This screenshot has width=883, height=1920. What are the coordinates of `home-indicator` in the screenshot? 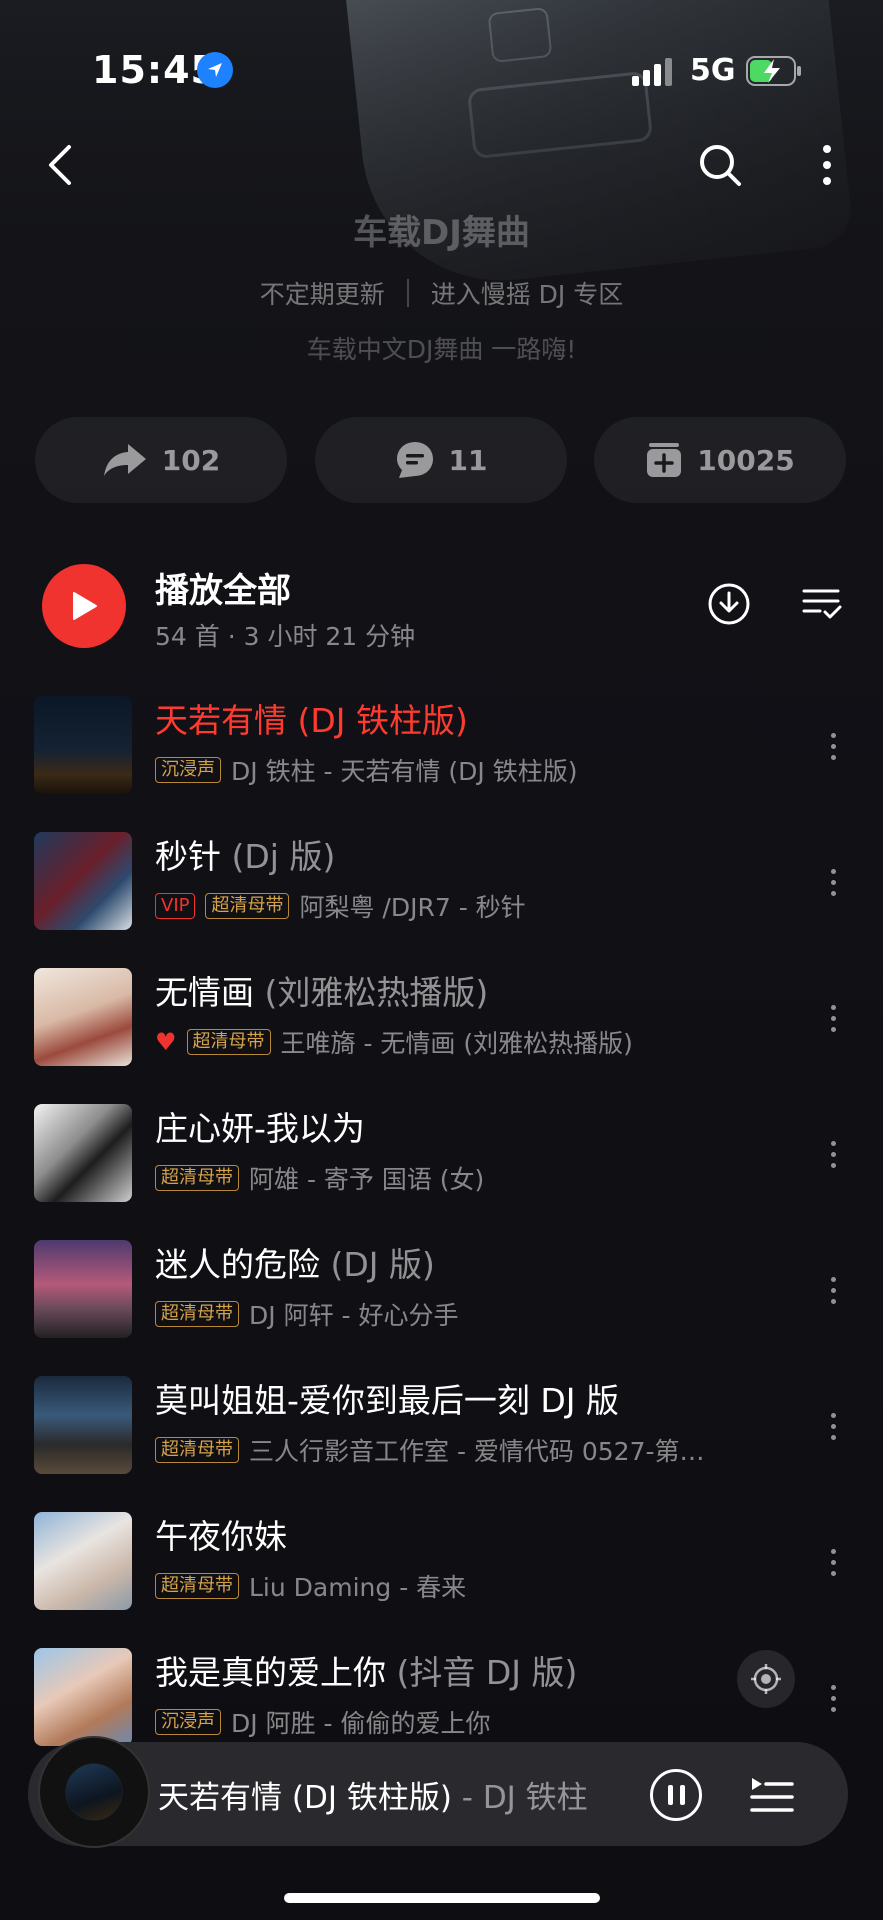 It's located at (442, 1898).